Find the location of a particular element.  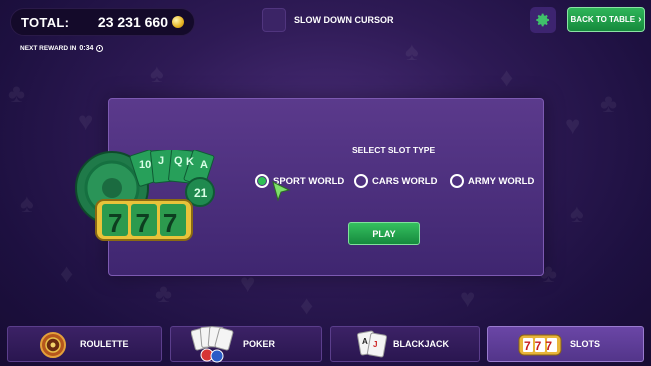

slot-machine-art-icon: 10 J Q K A 21 777 is located at coordinates (145, 195).